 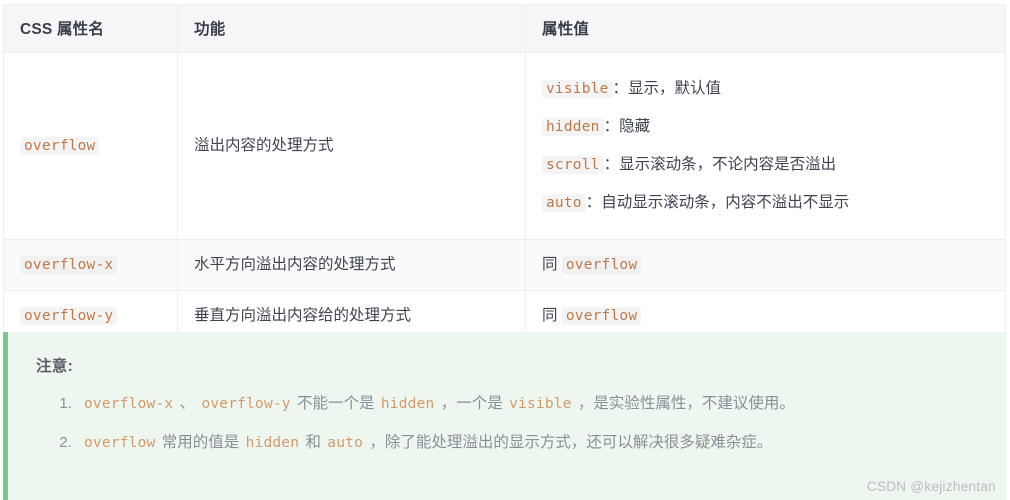 What do you see at coordinates (684, 403) in the screenshot?
I see `notice-text: ，是实验性属性，不建议使用。` at bounding box center [684, 403].